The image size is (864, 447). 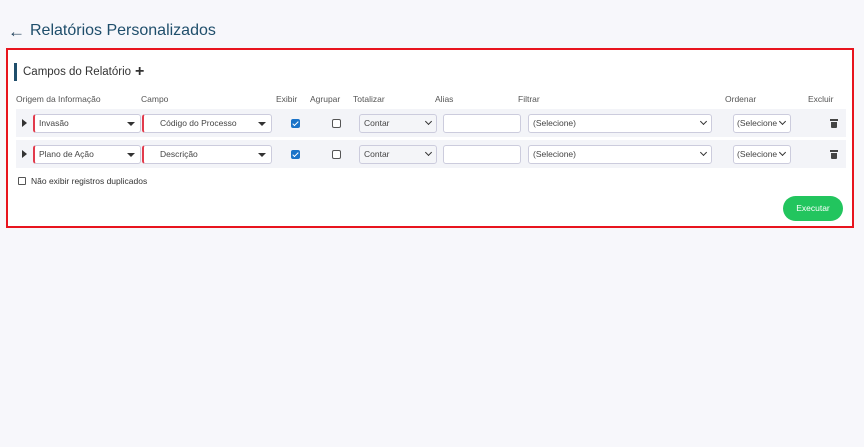 What do you see at coordinates (529, 99) in the screenshot?
I see `column-header-filtrar: Filtrar` at bounding box center [529, 99].